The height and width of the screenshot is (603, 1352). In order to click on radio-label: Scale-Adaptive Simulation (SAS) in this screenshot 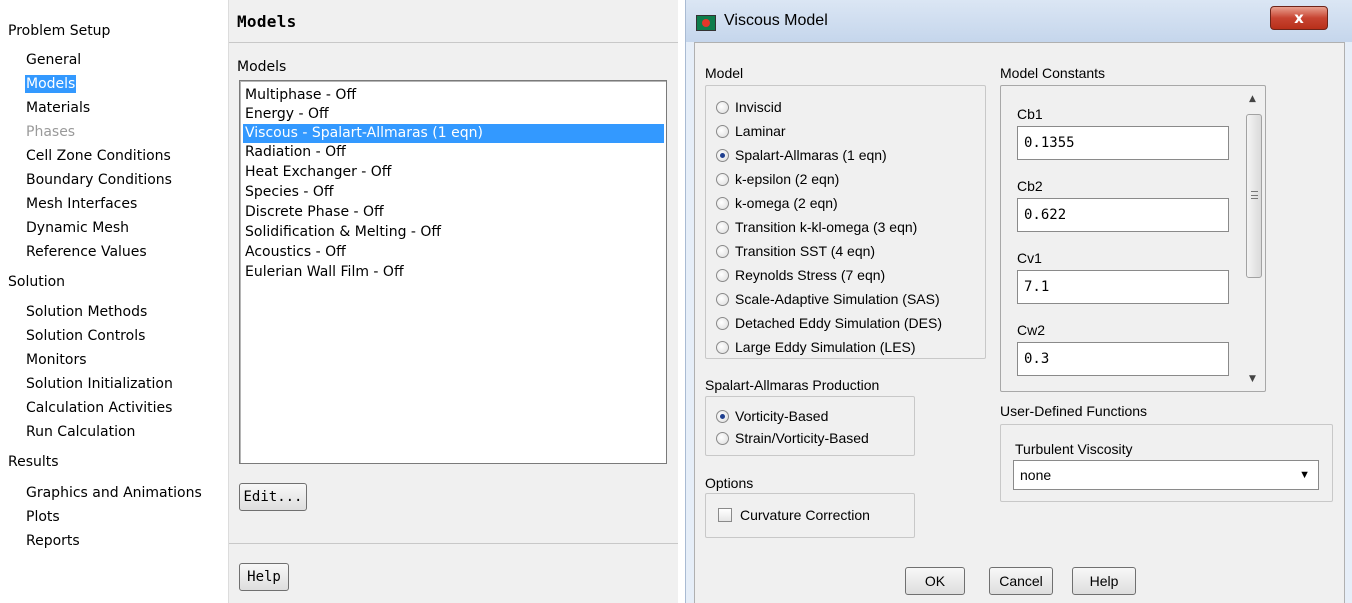, I will do `click(837, 299)`.